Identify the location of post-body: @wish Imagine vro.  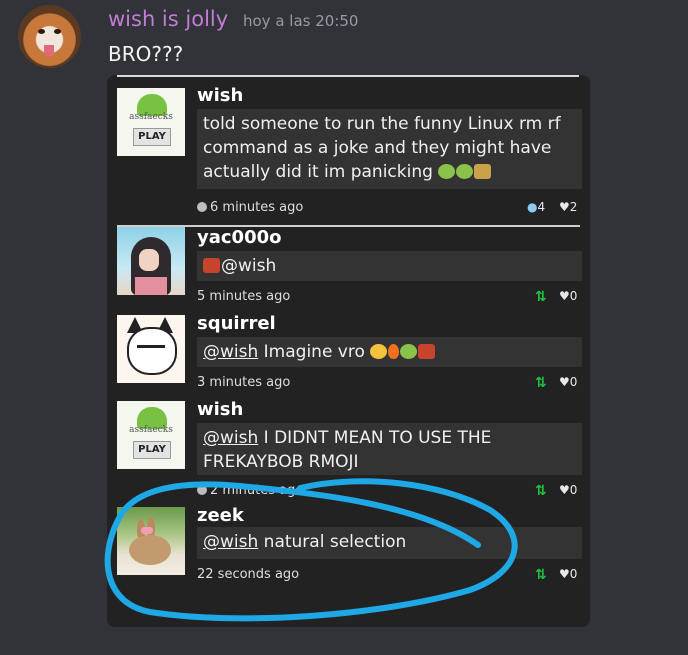
(389, 352).